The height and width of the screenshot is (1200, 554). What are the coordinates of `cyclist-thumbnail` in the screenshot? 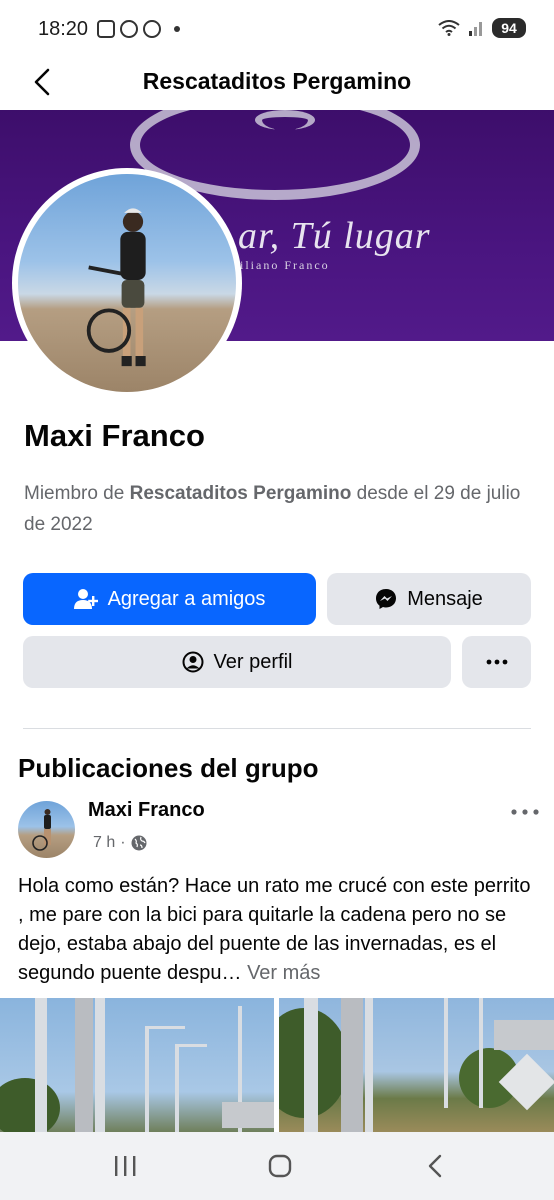 It's located at (41, 830).